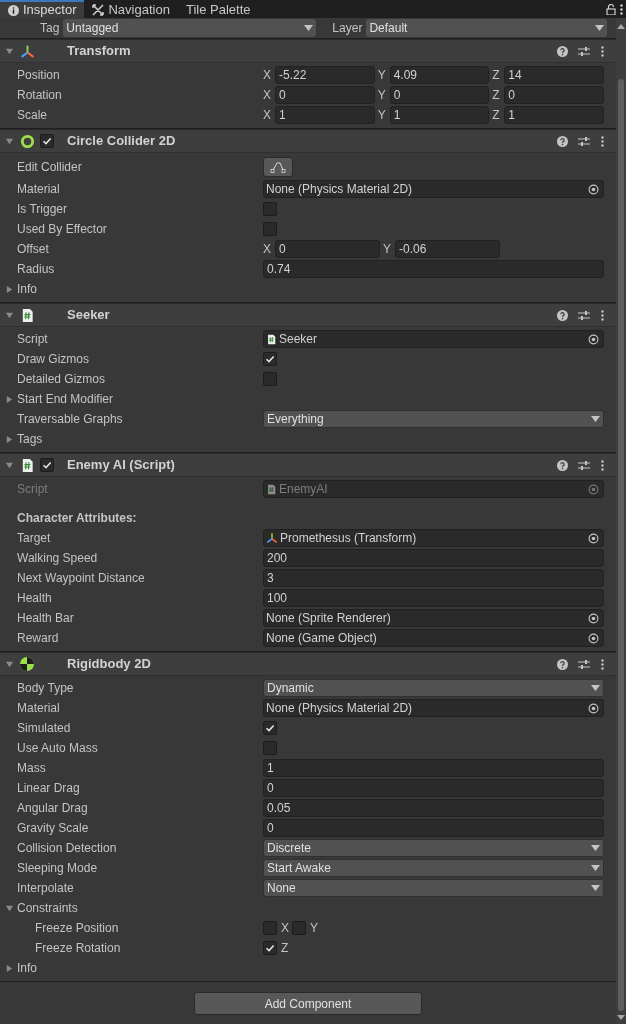 This screenshot has height=1024, width=626. Describe the element at coordinates (433, 888) in the screenshot. I see `dropdown: None` at that location.